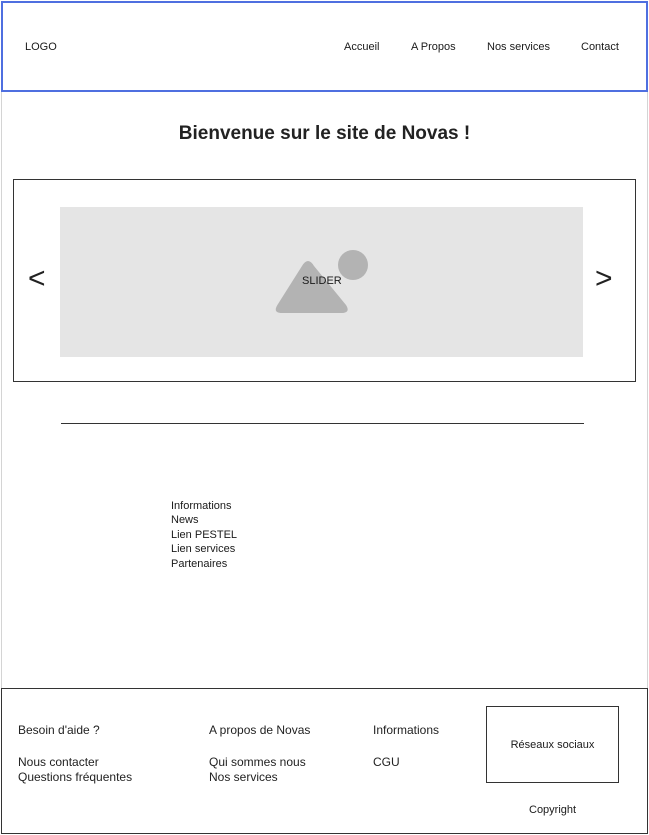  I want to click on logo: LOGO, so click(41, 47).